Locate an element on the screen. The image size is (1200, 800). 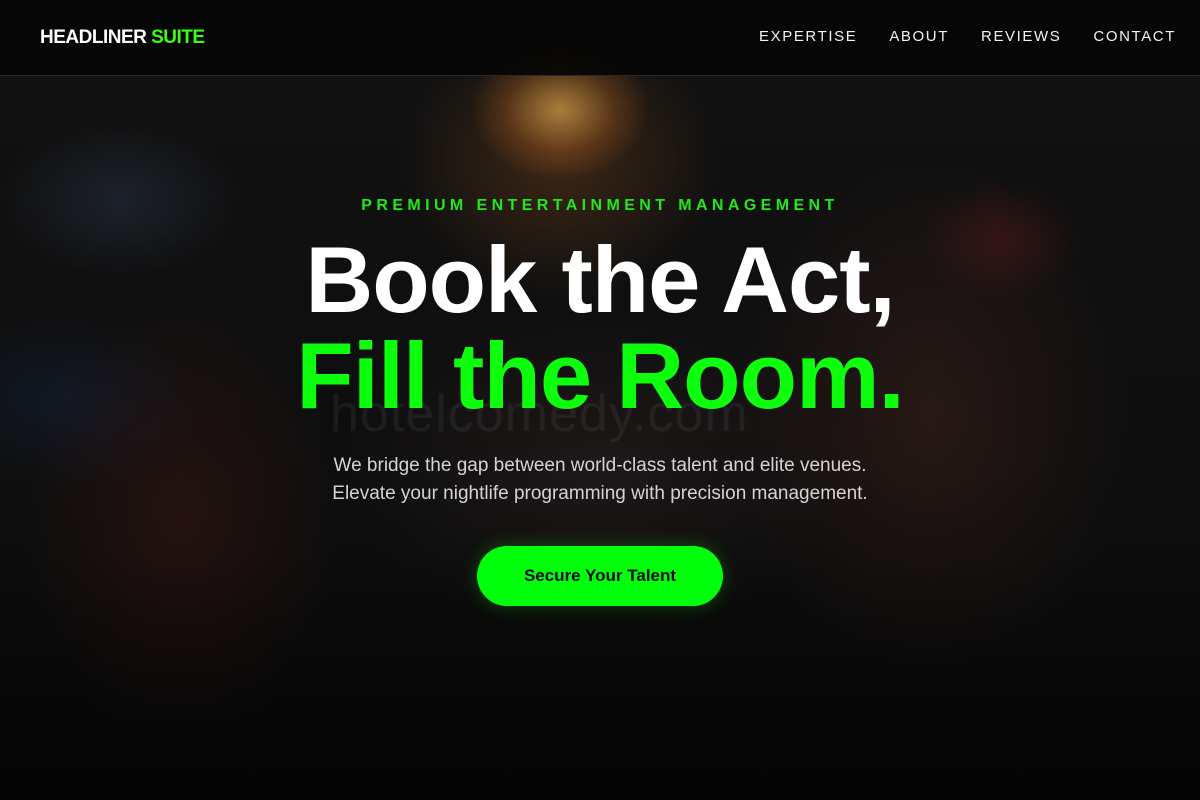
headline-line-1: Book the Act, is located at coordinates (600, 279).